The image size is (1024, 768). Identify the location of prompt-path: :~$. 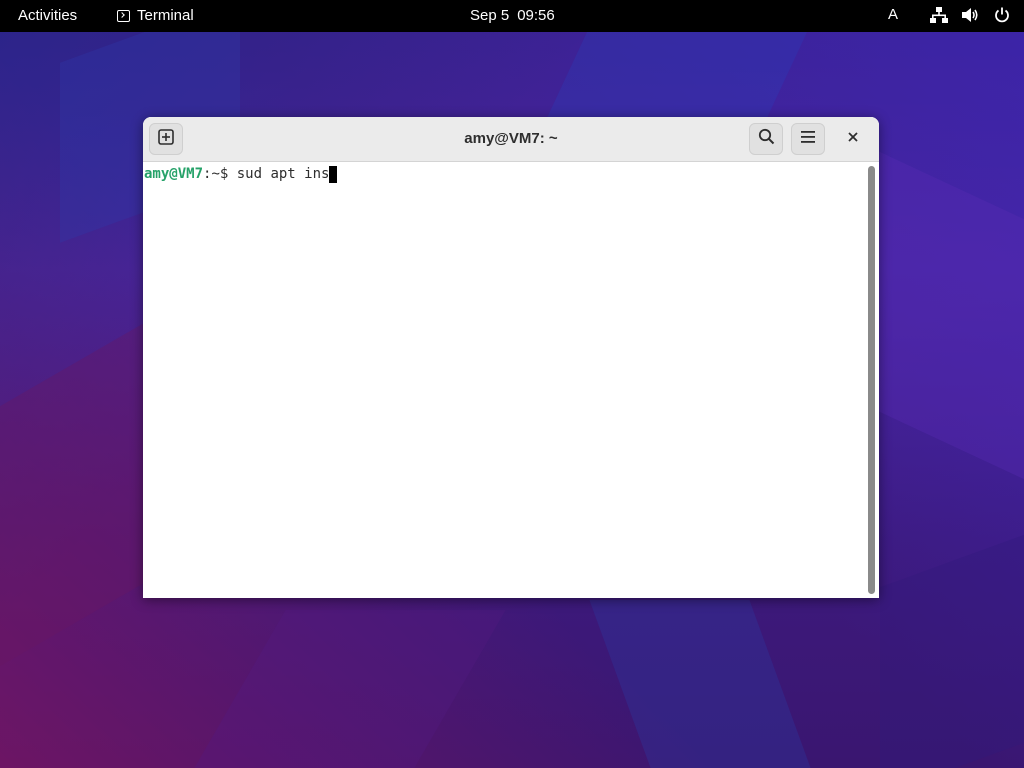
(220, 174).